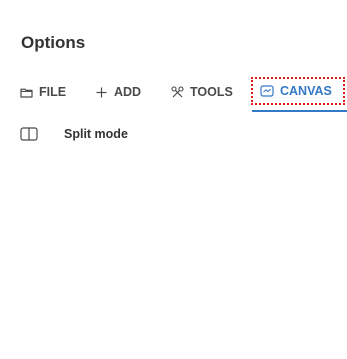 This screenshot has width=347, height=359. I want to click on tab-file: FILE, so click(42, 92).